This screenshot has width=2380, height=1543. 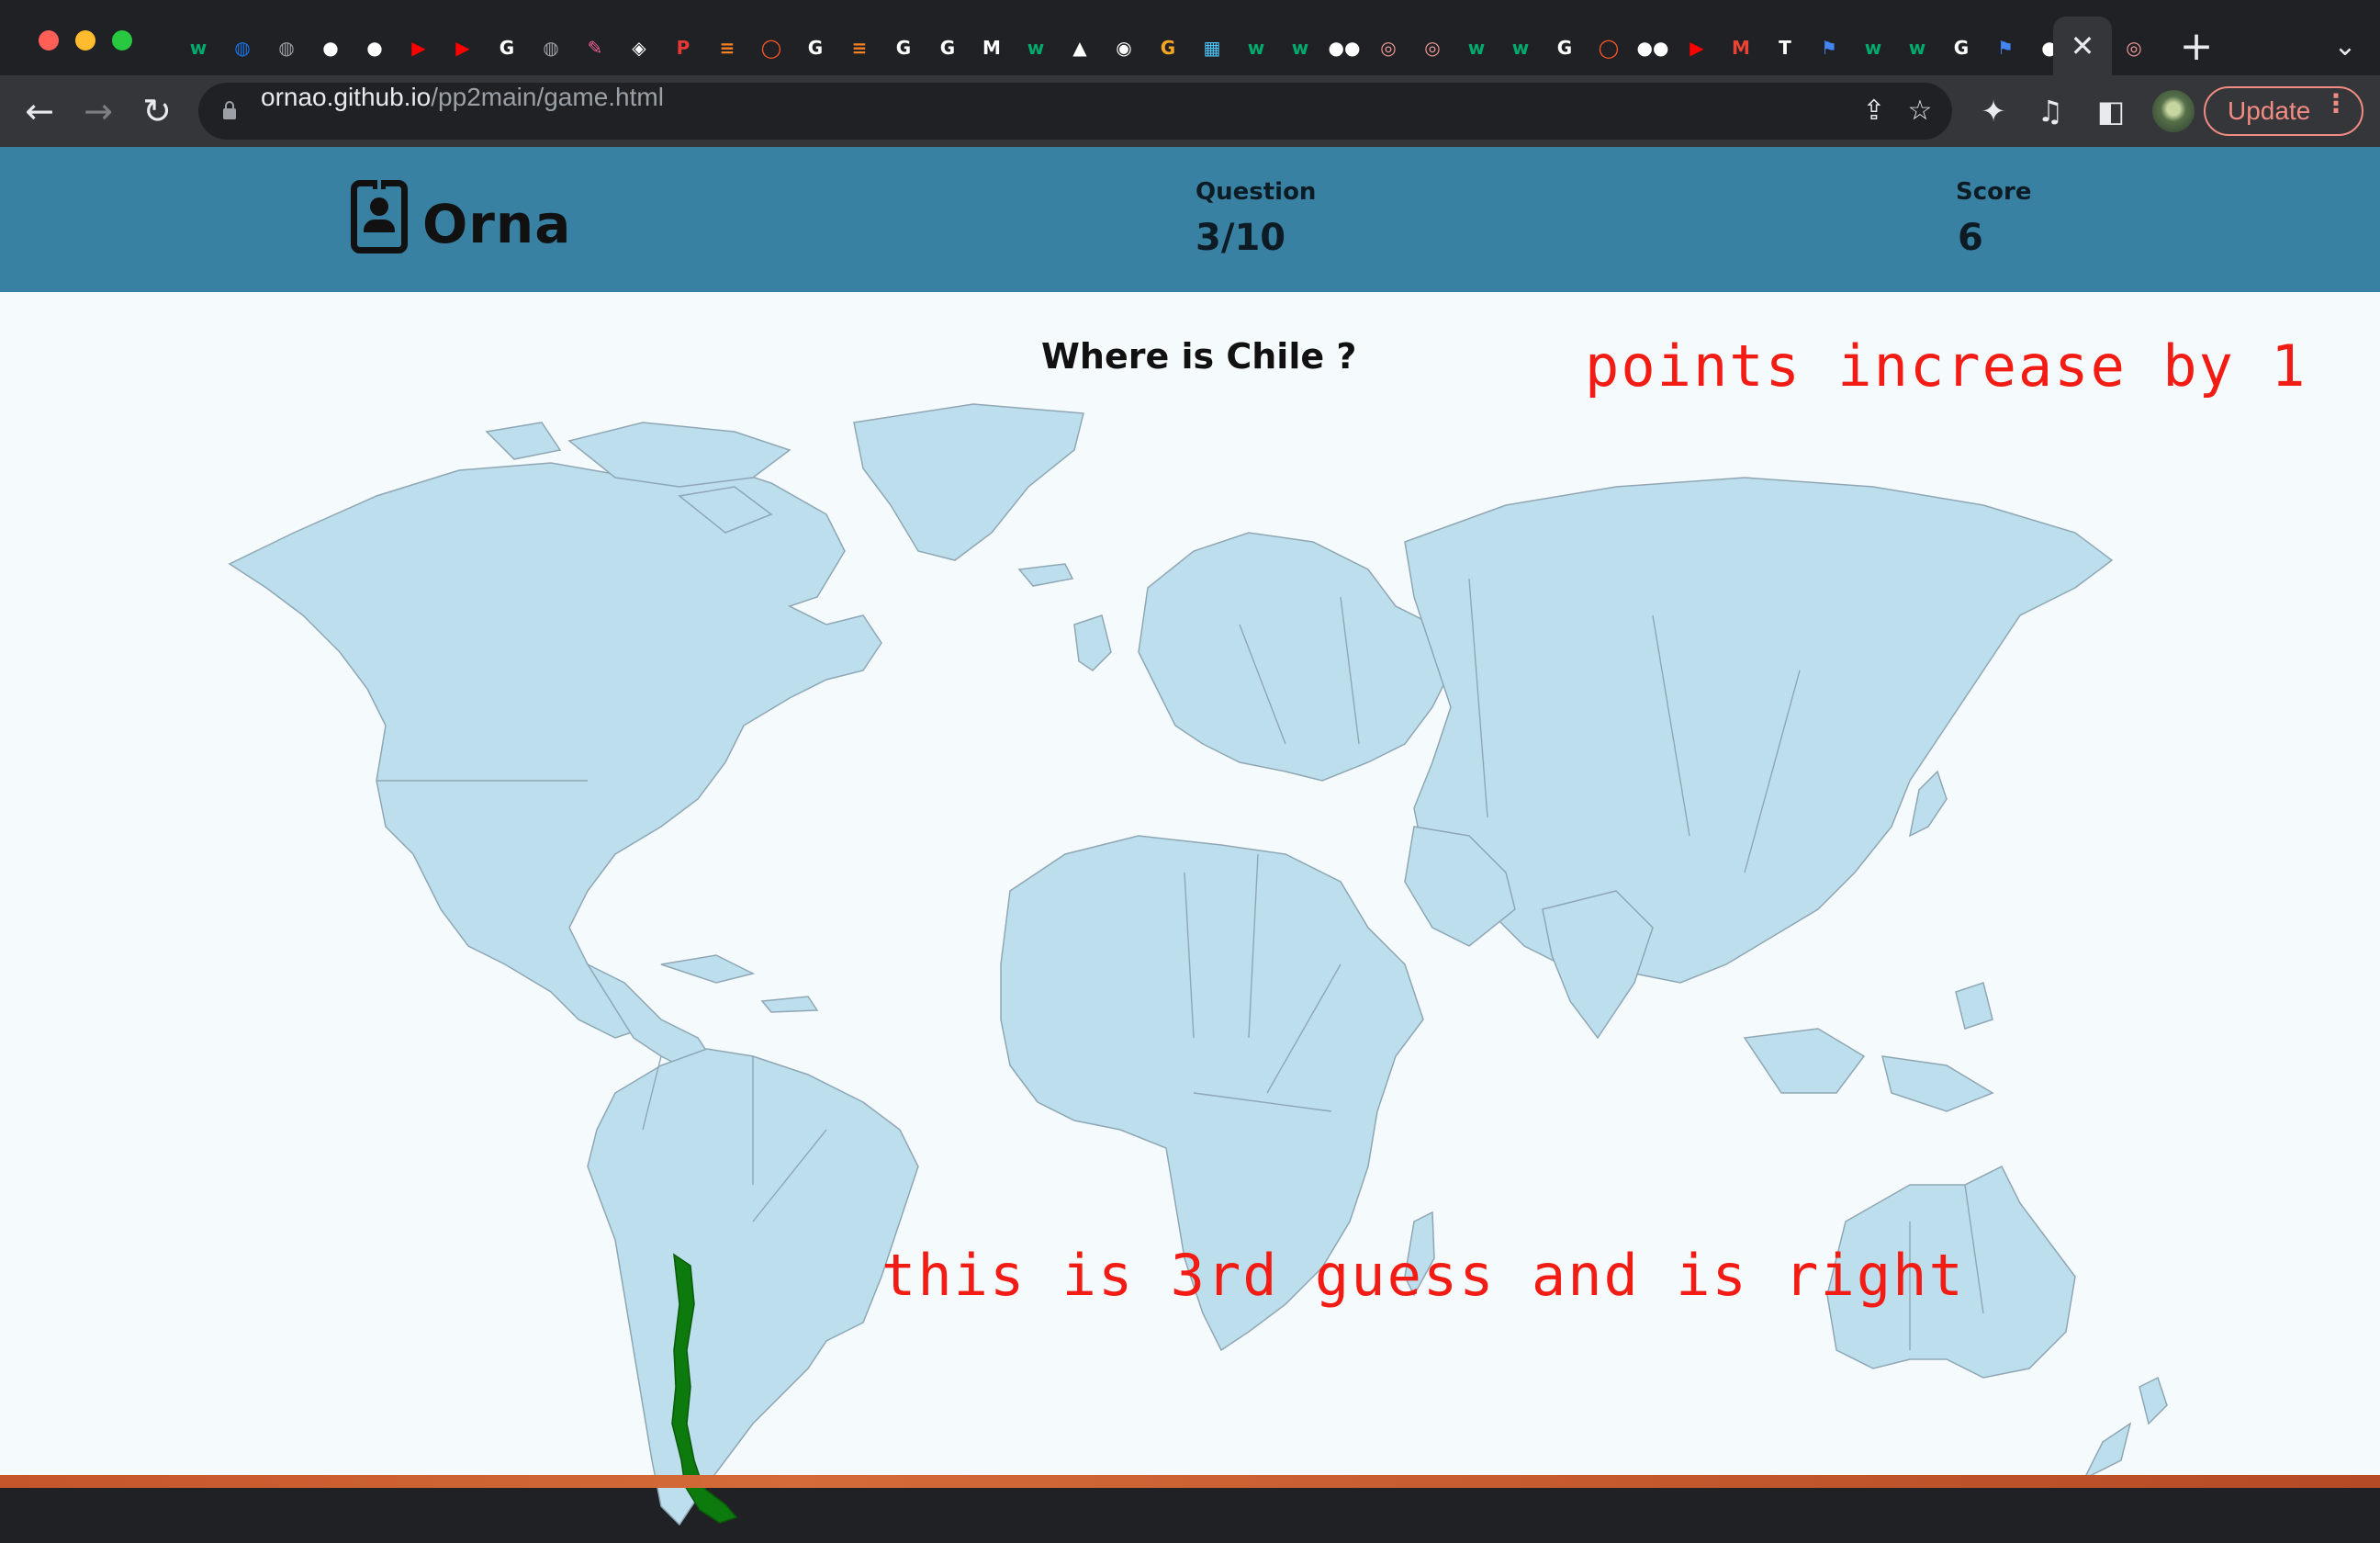 What do you see at coordinates (2283, 111) in the screenshot?
I see `update-button: Update ⋮` at bounding box center [2283, 111].